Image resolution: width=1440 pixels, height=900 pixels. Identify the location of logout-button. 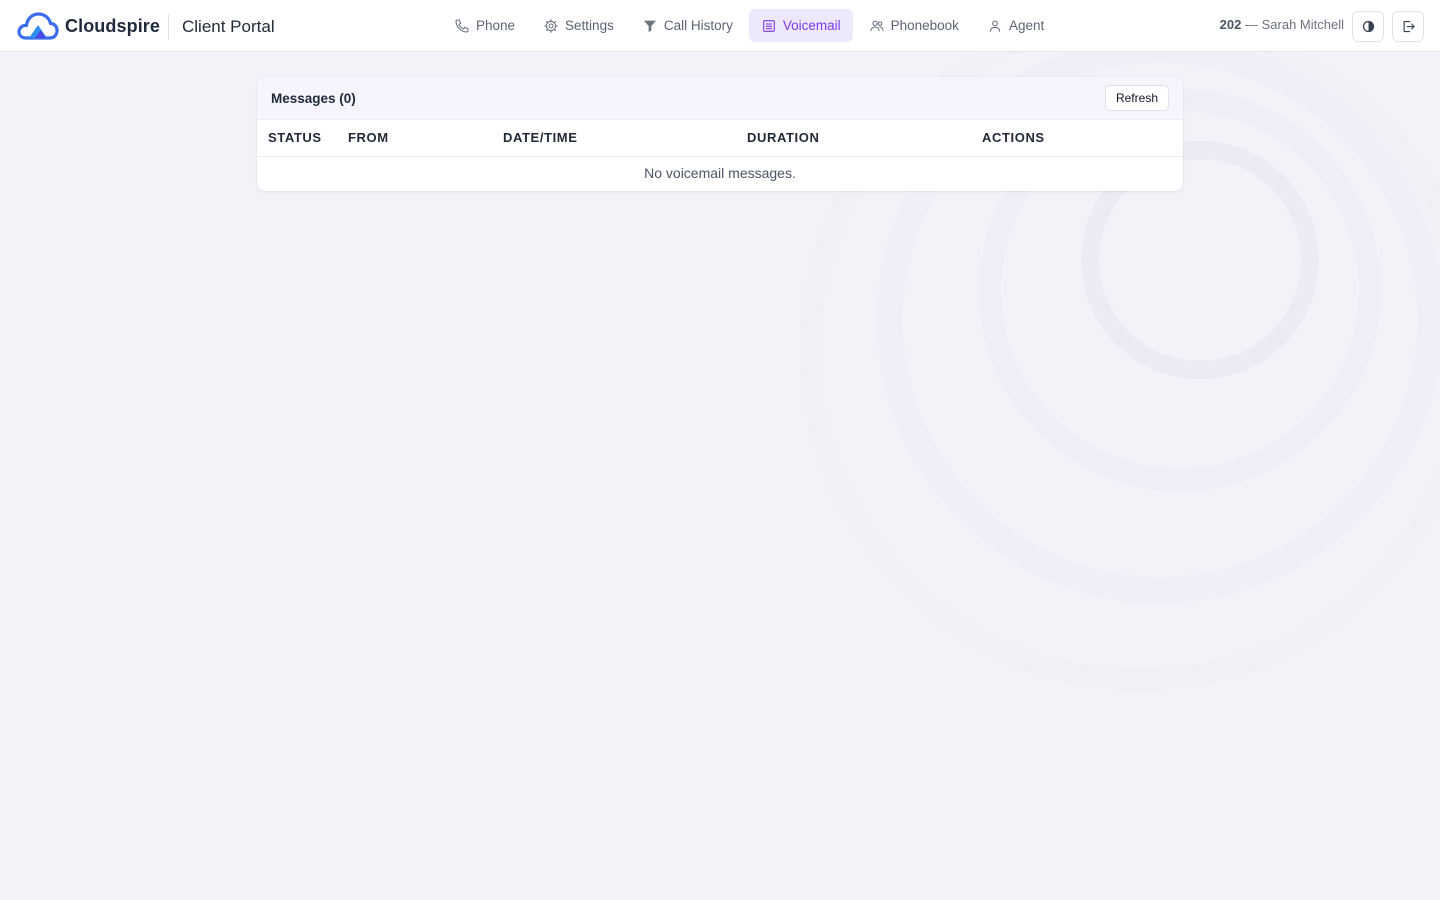
(1408, 26).